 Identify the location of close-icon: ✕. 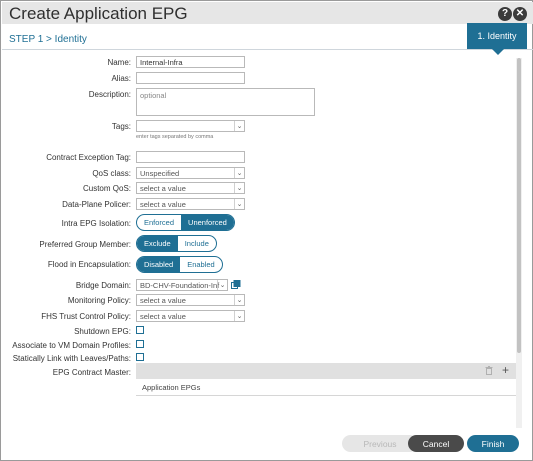
(520, 14).